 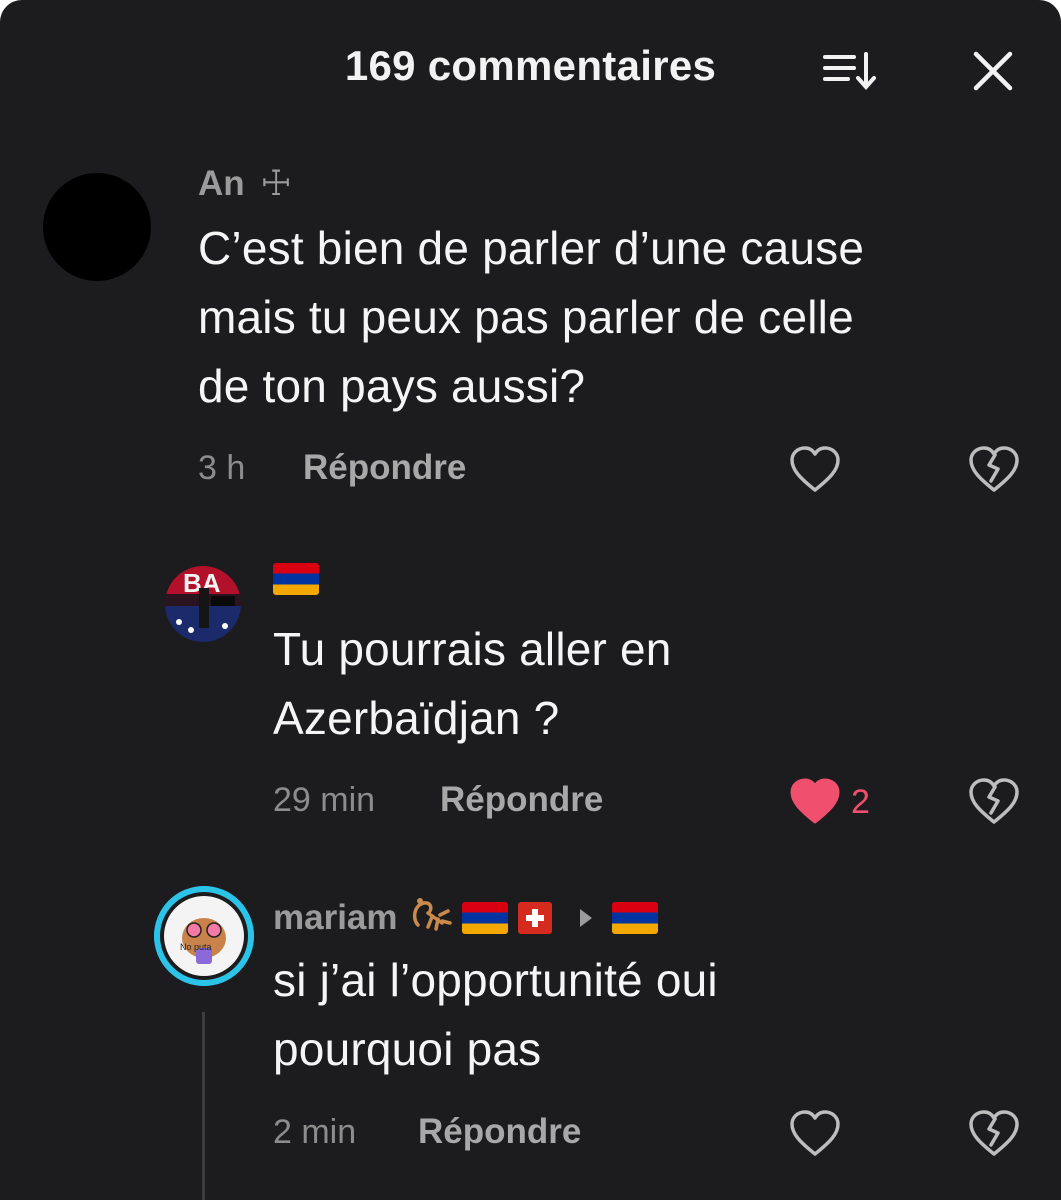 What do you see at coordinates (222, 468) in the screenshot?
I see `comment-time: 3 h` at bounding box center [222, 468].